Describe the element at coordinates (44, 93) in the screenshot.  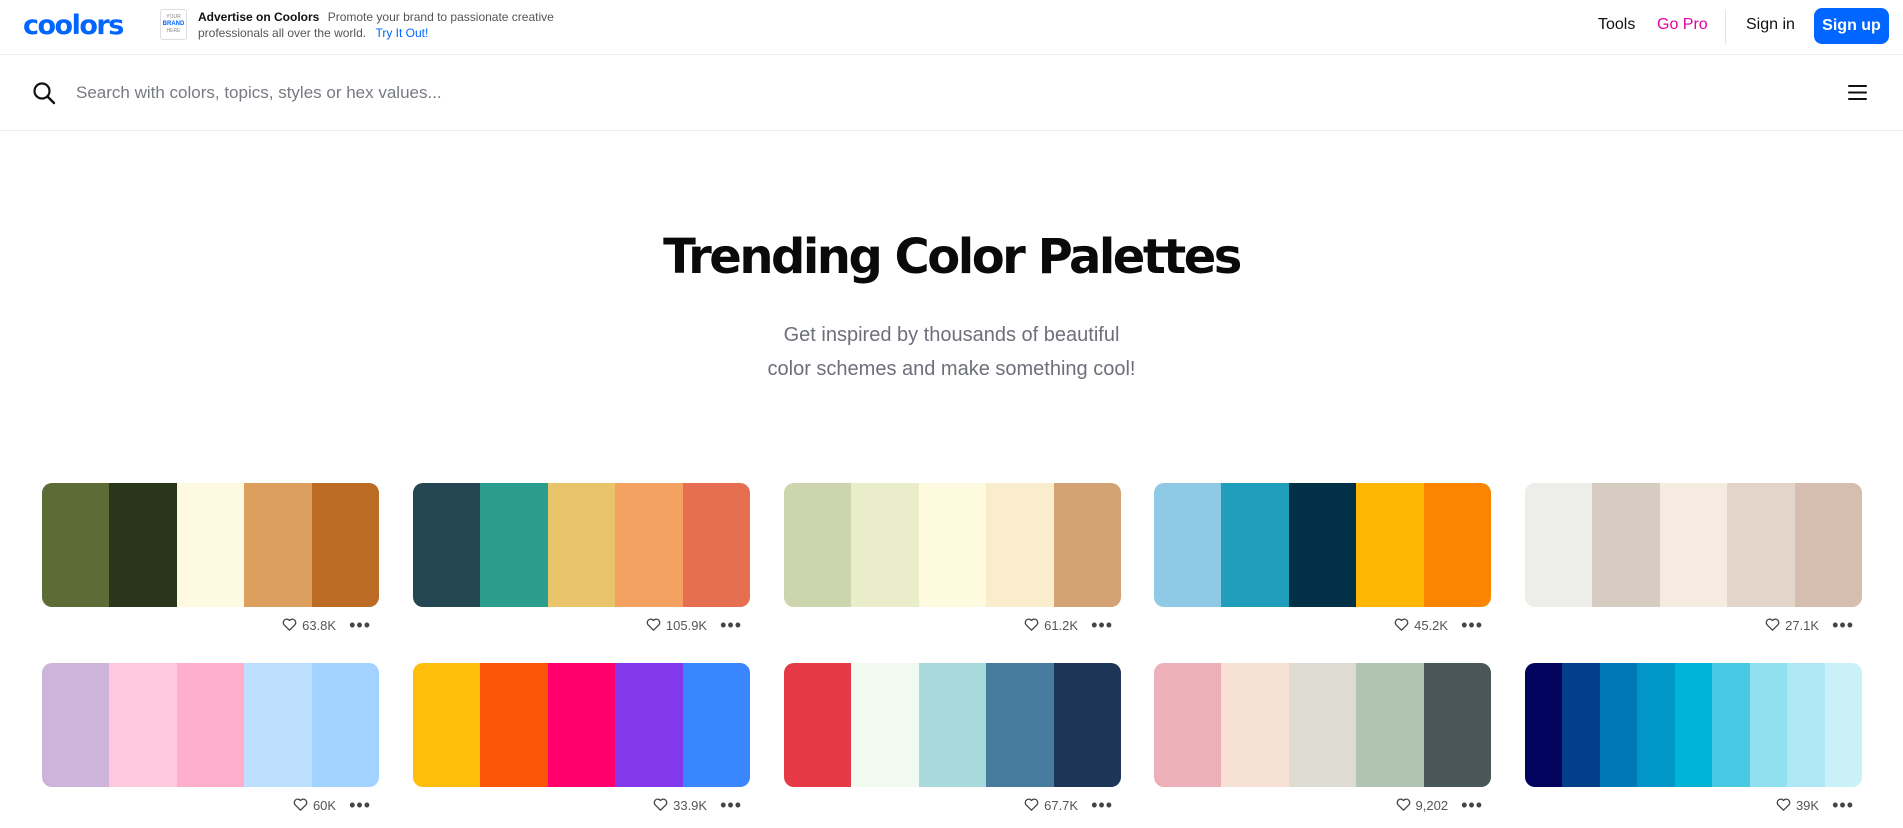
I see `search-icon` at that location.